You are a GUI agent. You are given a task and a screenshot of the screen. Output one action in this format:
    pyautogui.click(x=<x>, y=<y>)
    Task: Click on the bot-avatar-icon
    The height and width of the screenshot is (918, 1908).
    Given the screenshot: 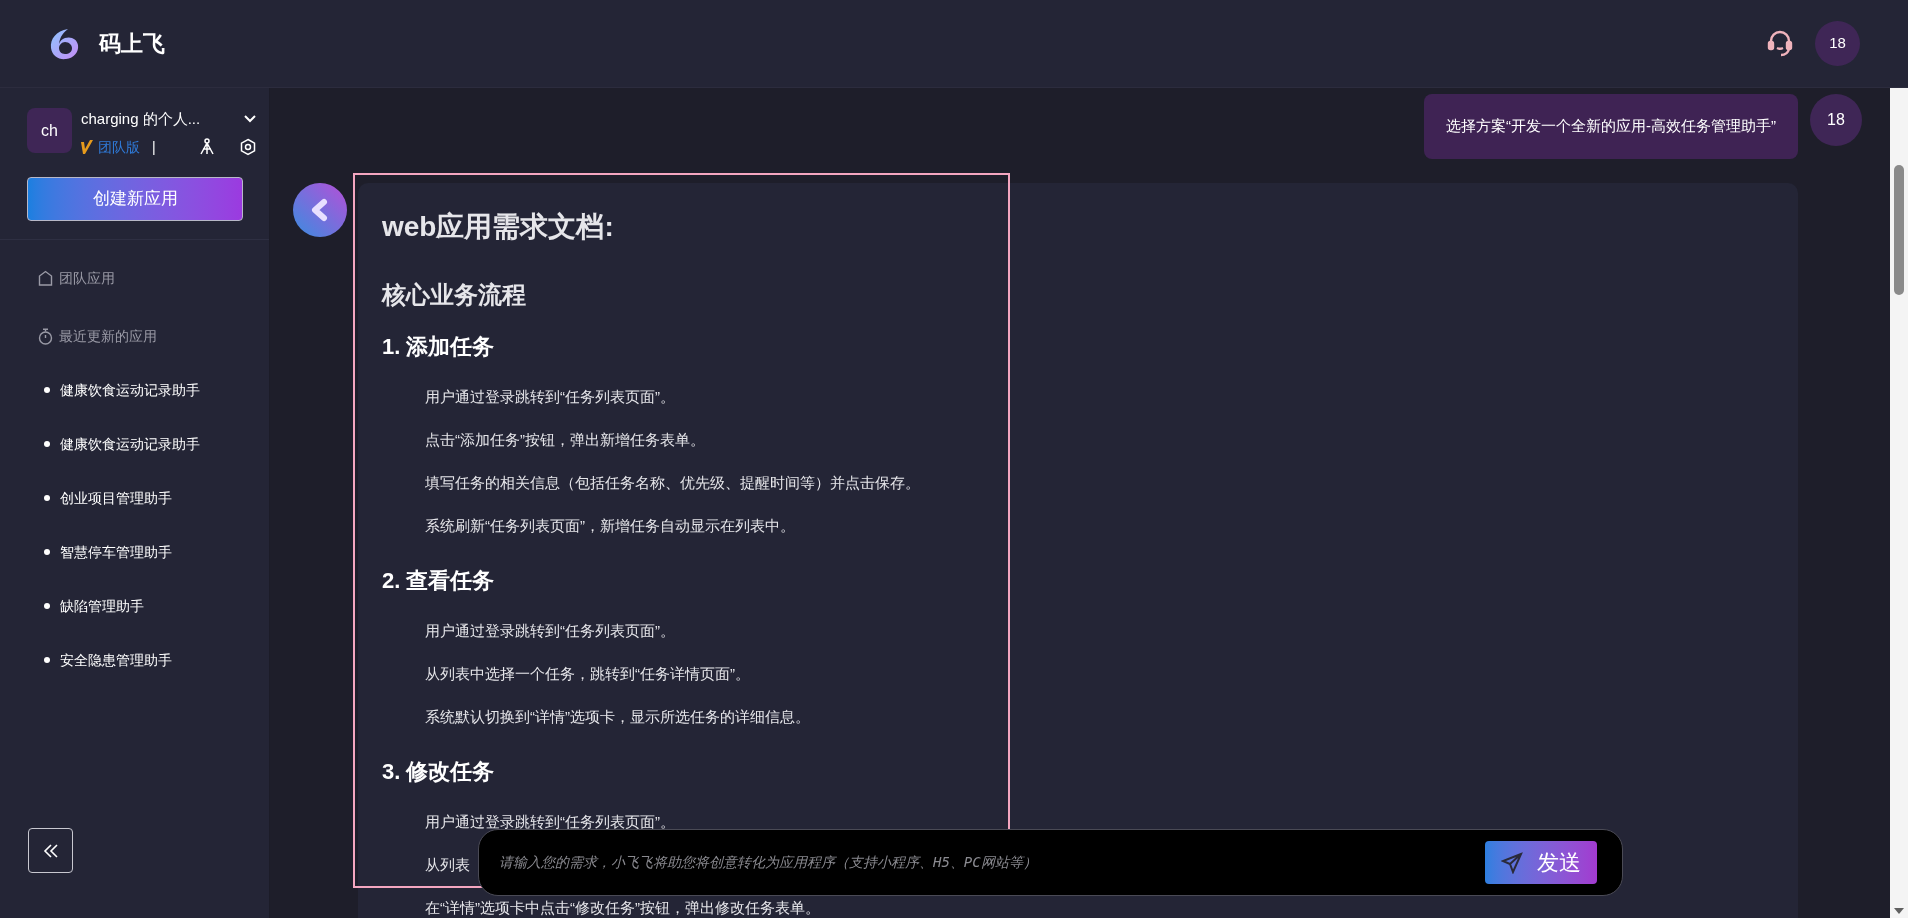 What is the action you would take?
    pyautogui.click(x=320, y=210)
    